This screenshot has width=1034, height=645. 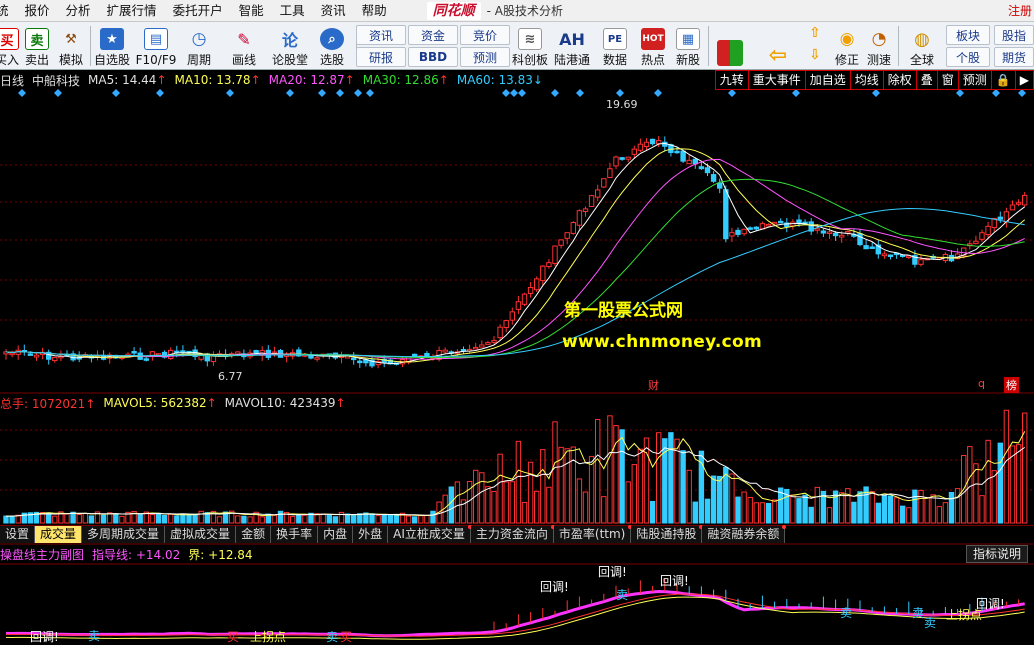 What do you see at coordinates (37, 46) in the screenshot?
I see `sell-button: 卖 卖出` at bounding box center [37, 46].